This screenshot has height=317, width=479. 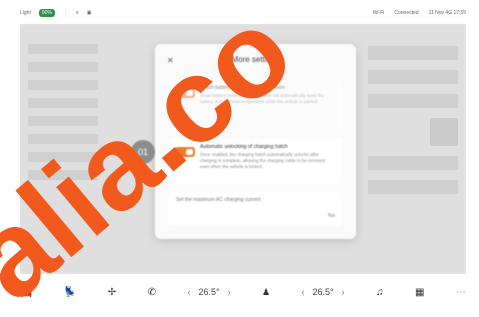 I want to click on modal-title: More settings, so click(x=255, y=59).